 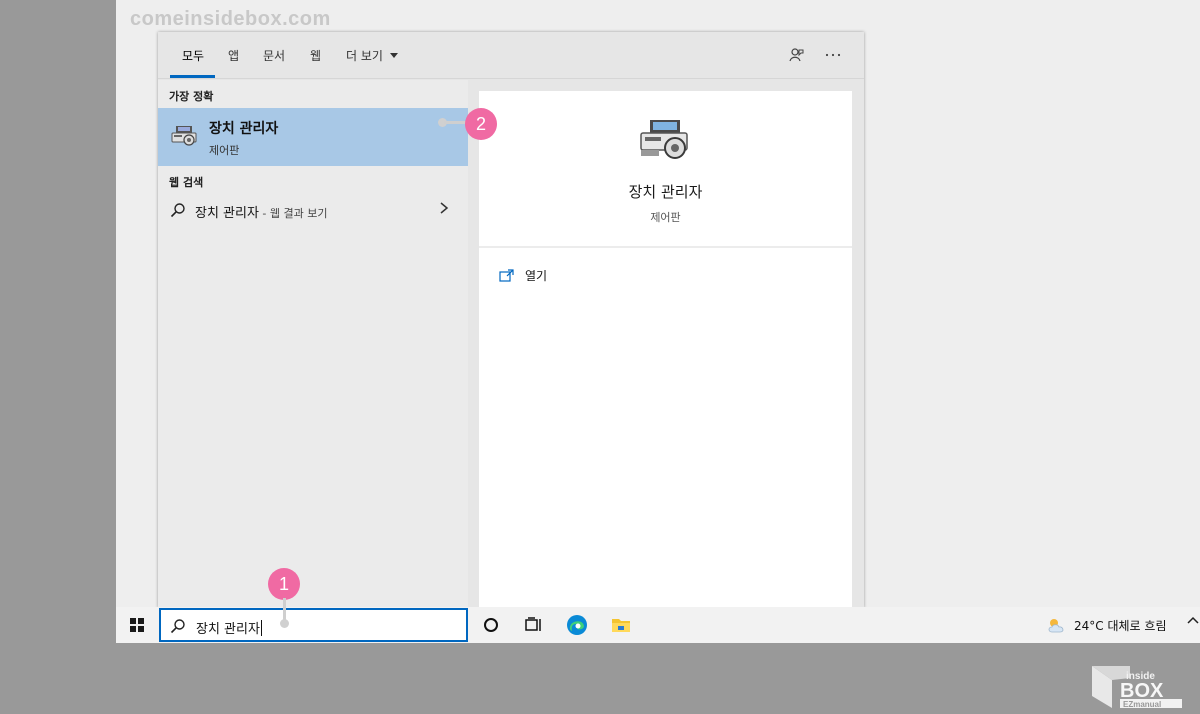 What do you see at coordinates (293, 213) in the screenshot?
I see `web-search-suffix: - 웹 결과 보기` at bounding box center [293, 213].